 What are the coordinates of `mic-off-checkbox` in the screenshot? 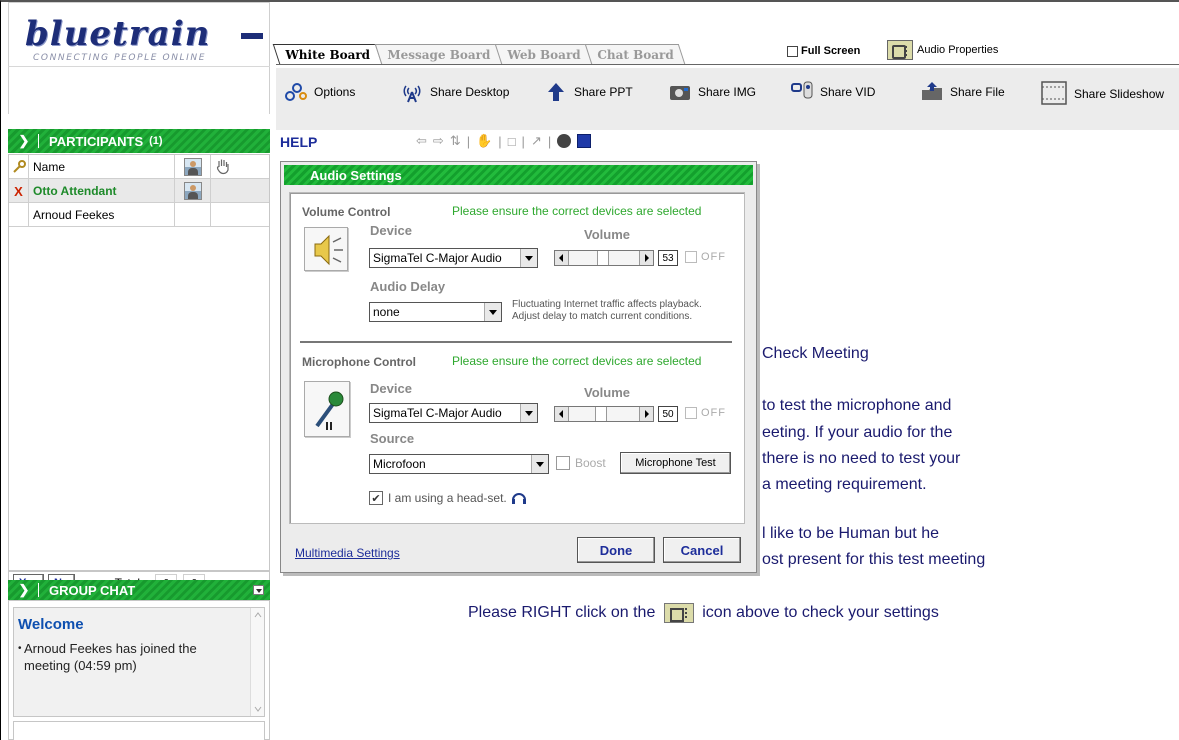 It's located at (691, 413).